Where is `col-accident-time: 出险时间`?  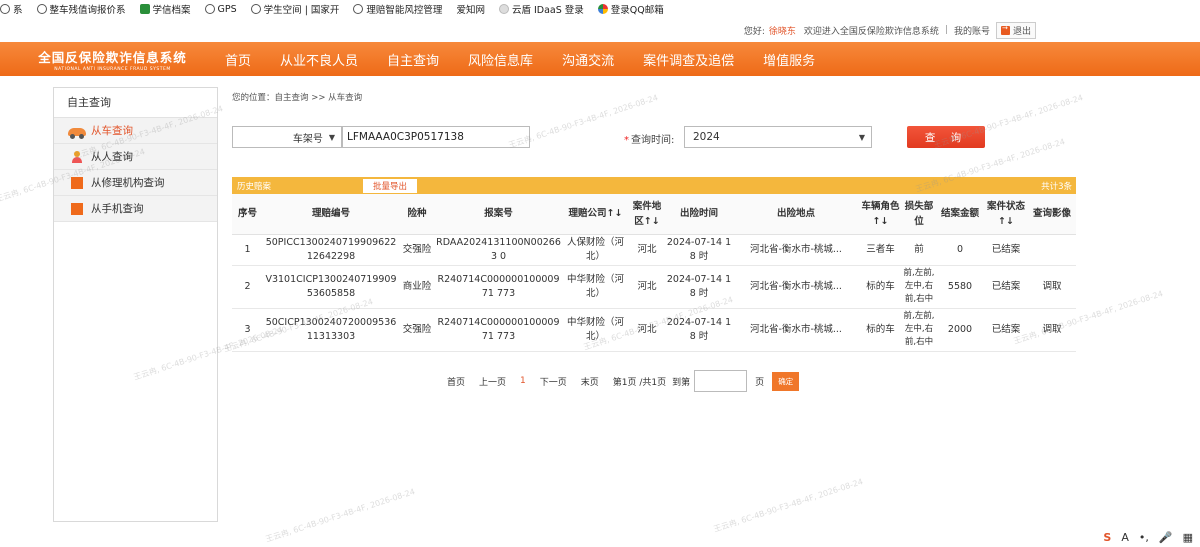 col-accident-time: 出险时间 is located at coordinates (699, 214).